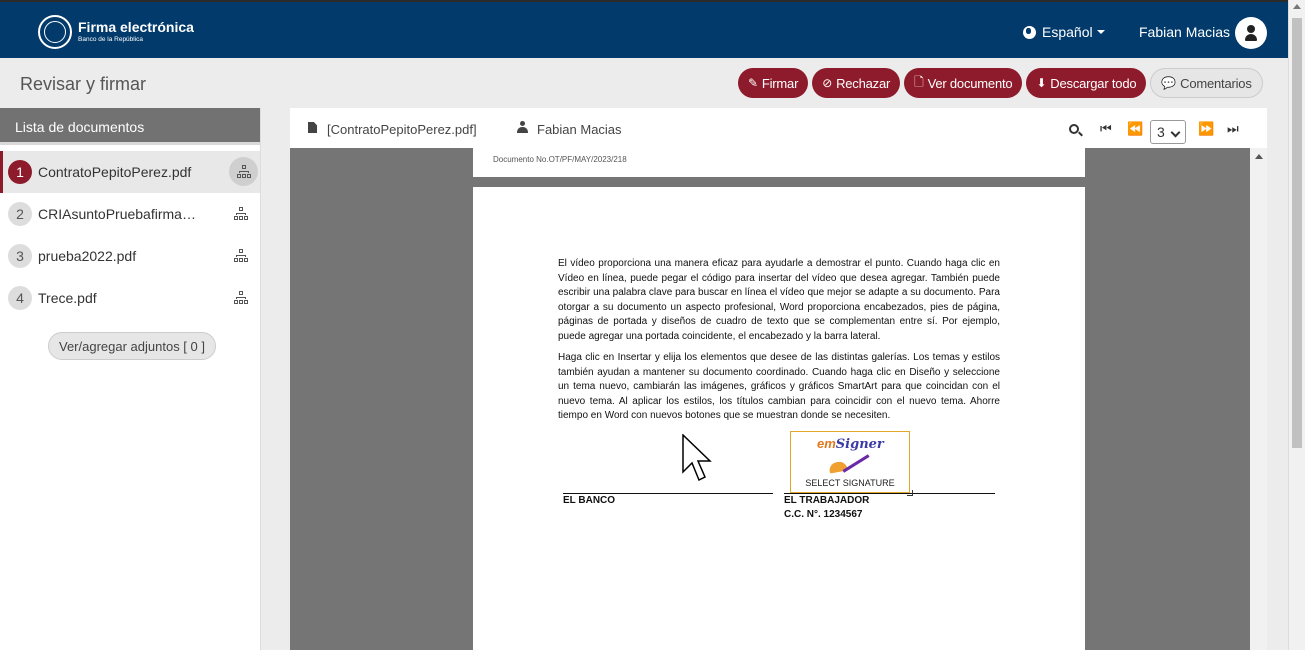 This screenshot has height=650, width=1305. Describe the element at coordinates (850, 483) in the screenshot. I see `select-signature-label: SELECT SIGNATURE` at that location.